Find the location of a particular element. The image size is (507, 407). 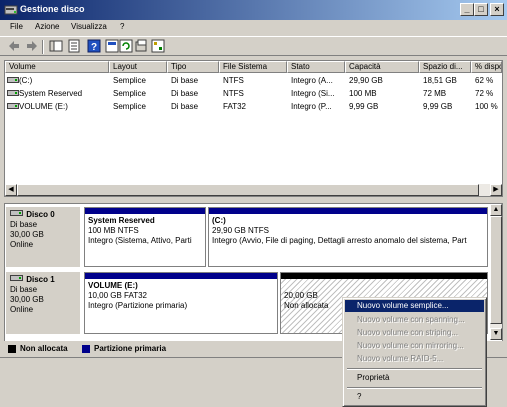

volume-fs: FAT32 is located at coordinates (234, 106).